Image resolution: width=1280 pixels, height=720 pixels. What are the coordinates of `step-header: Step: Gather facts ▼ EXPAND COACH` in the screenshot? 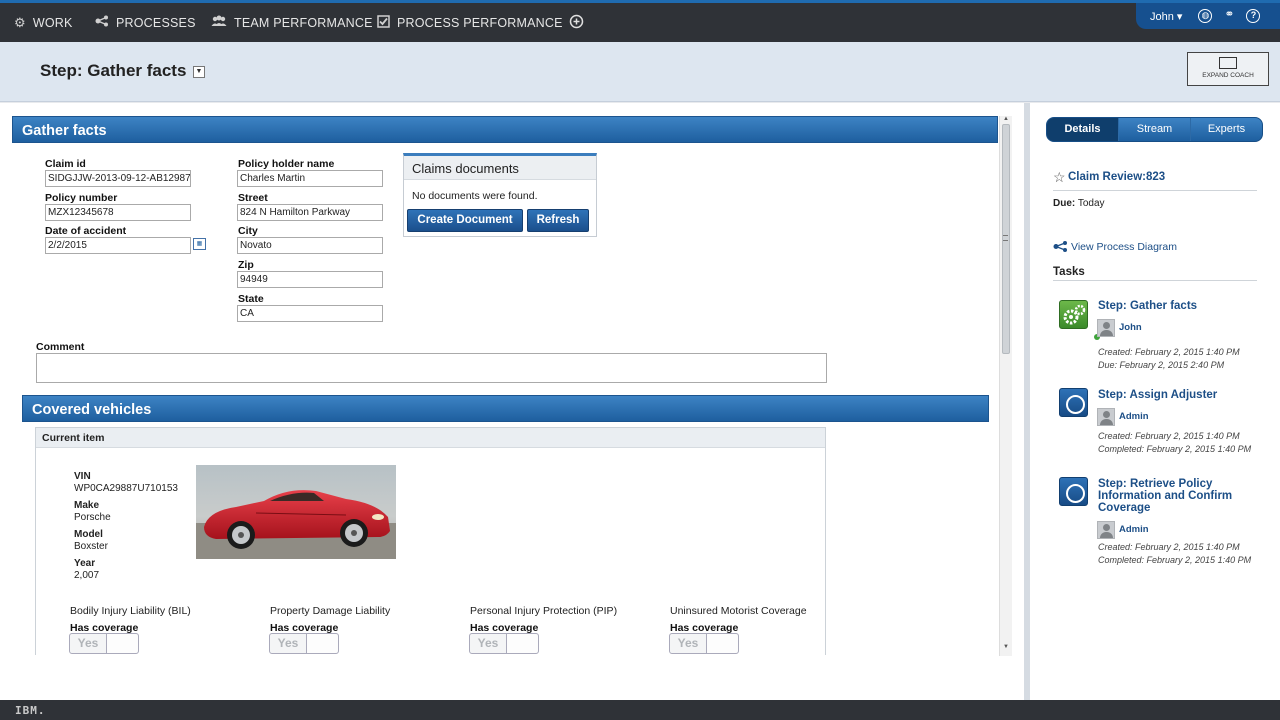 It's located at (640, 72).